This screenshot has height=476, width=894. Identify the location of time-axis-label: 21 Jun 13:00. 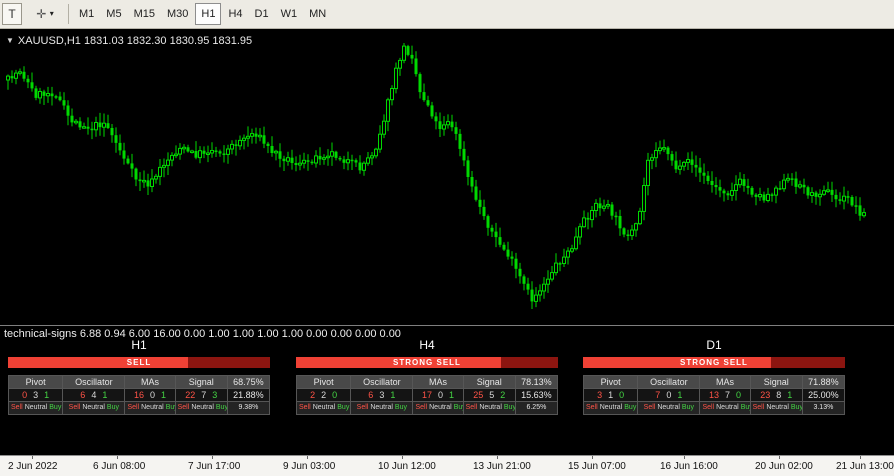
(865, 466).